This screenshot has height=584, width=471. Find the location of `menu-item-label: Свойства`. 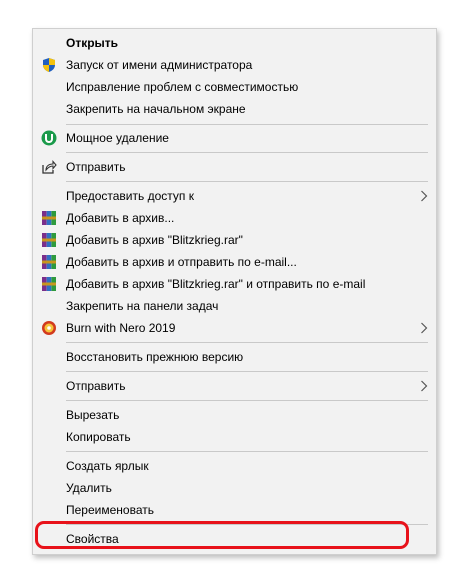

menu-item-label: Свойства is located at coordinates (92, 539).